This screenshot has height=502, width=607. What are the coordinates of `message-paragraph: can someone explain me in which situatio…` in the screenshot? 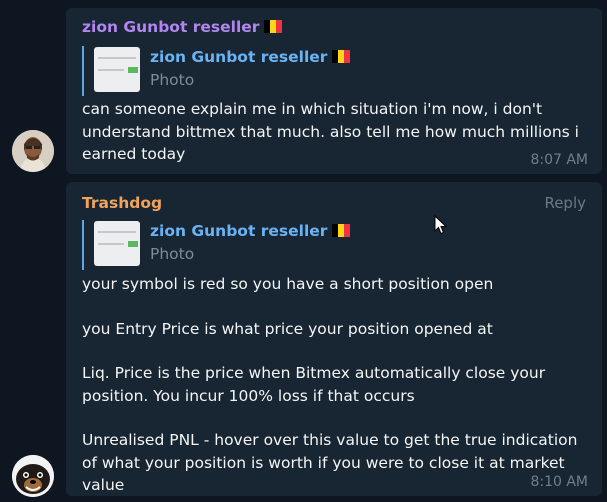 It's located at (330, 131).